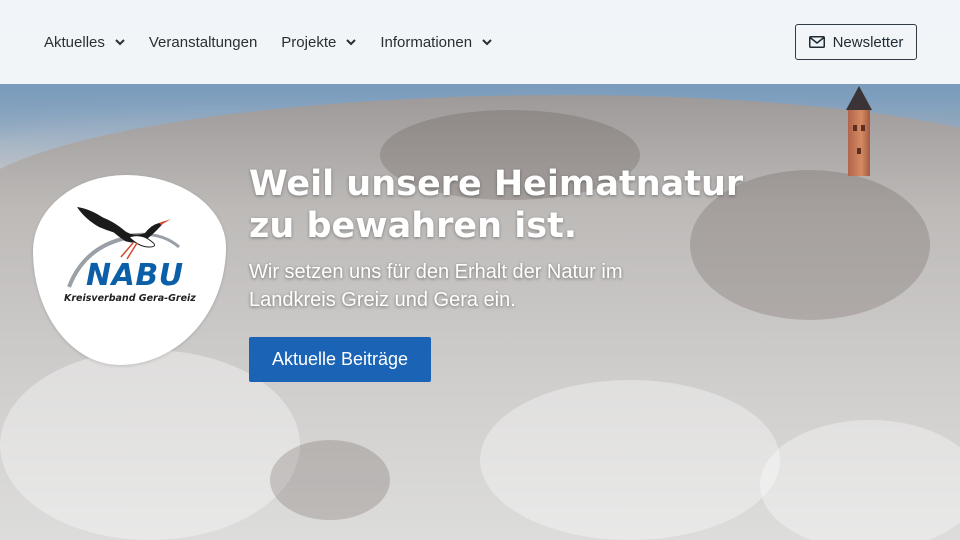  What do you see at coordinates (340, 359) in the screenshot?
I see `current-posts-button: Aktuelle Beiträge` at bounding box center [340, 359].